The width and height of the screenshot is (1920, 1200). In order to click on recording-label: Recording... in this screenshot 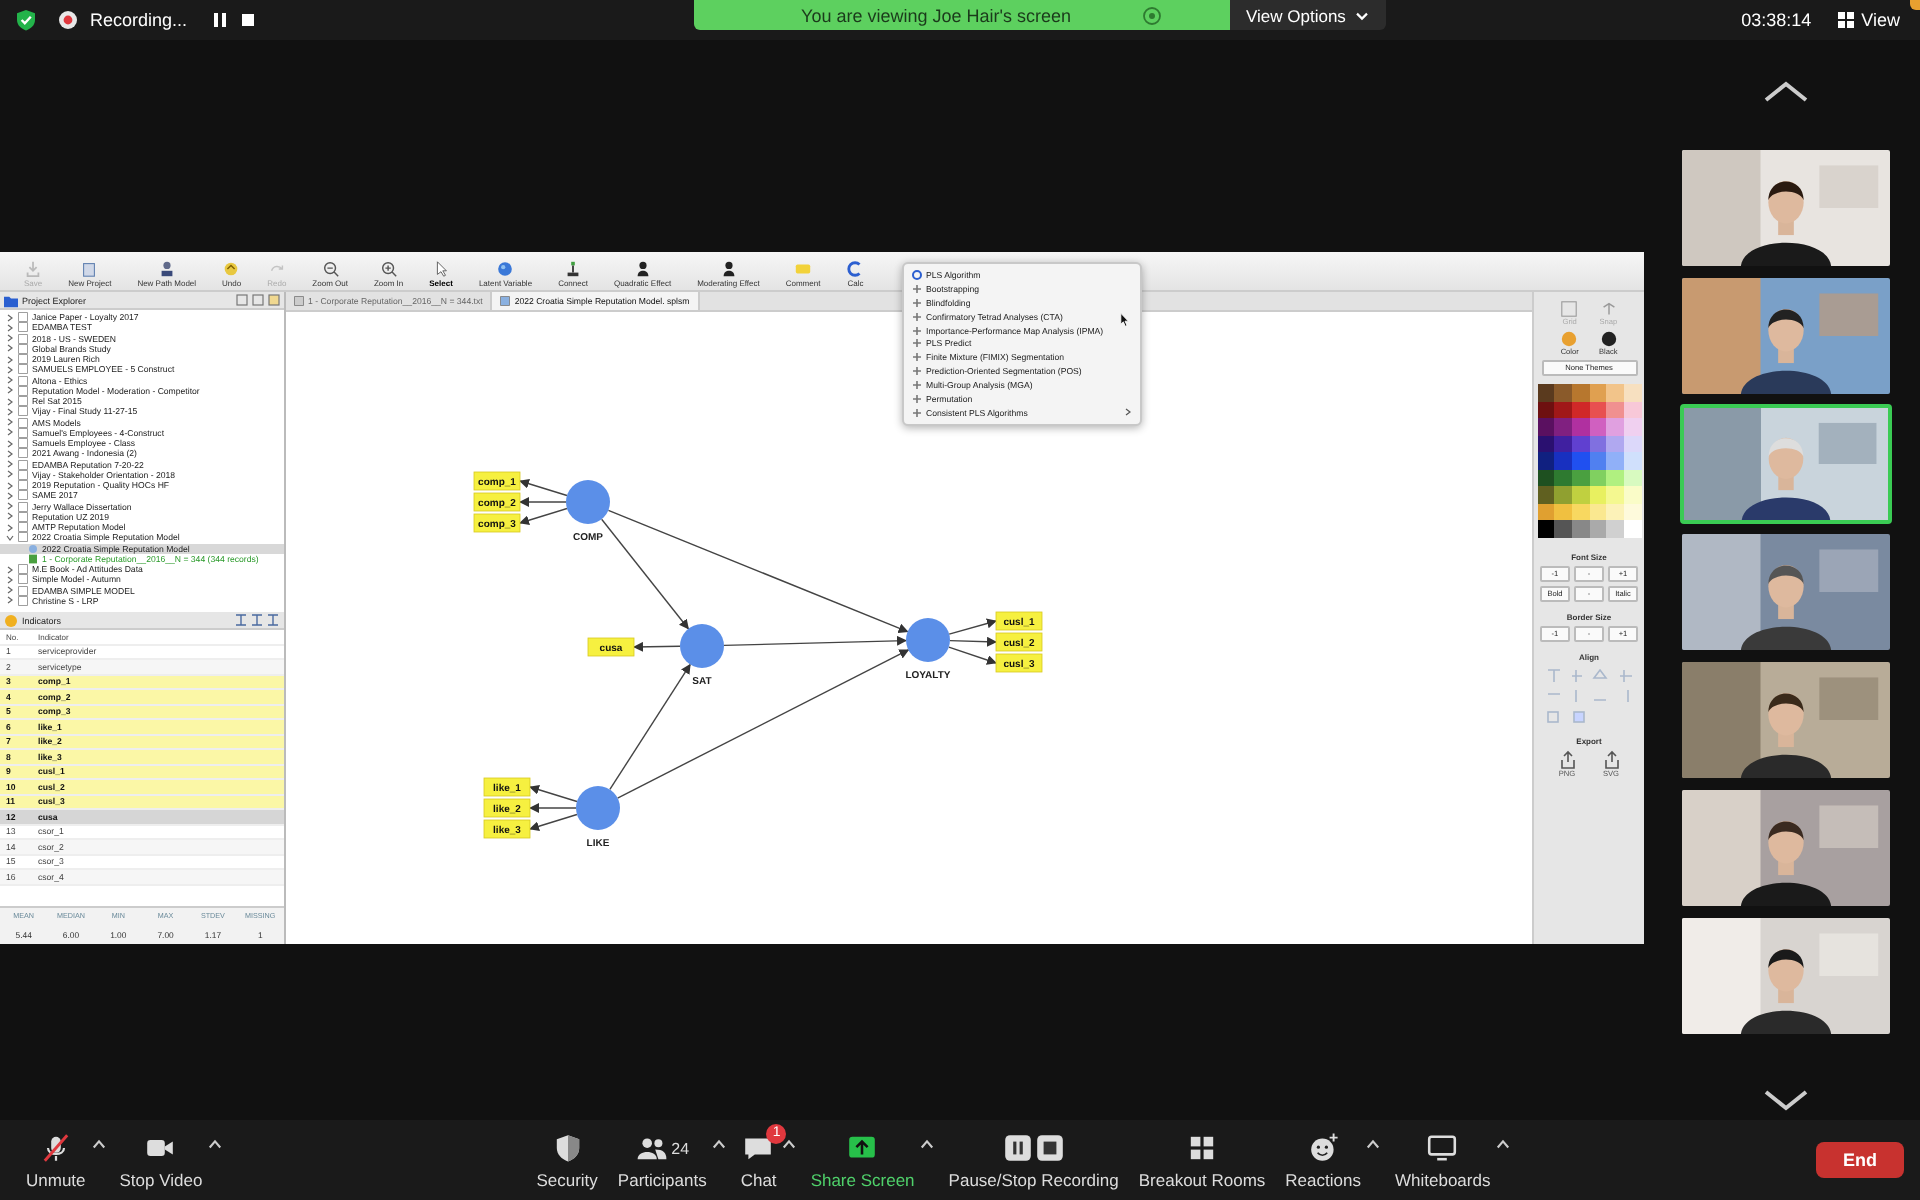, I will do `click(139, 20)`.